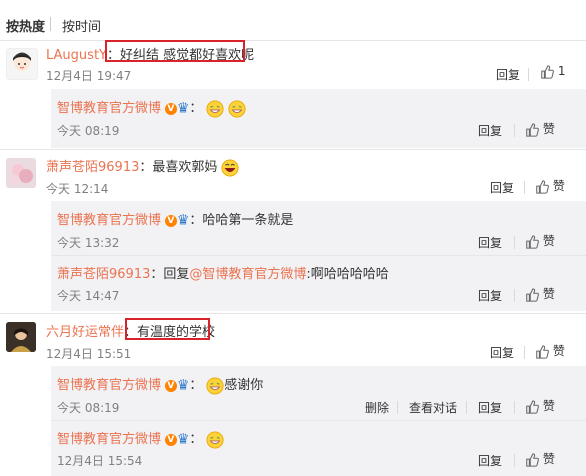 Image resolution: width=586 pixels, height=476 pixels. What do you see at coordinates (185, 167) in the screenshot?
I see `comment-text: 最喜欢郭妈` at bounding box center [185, 167].